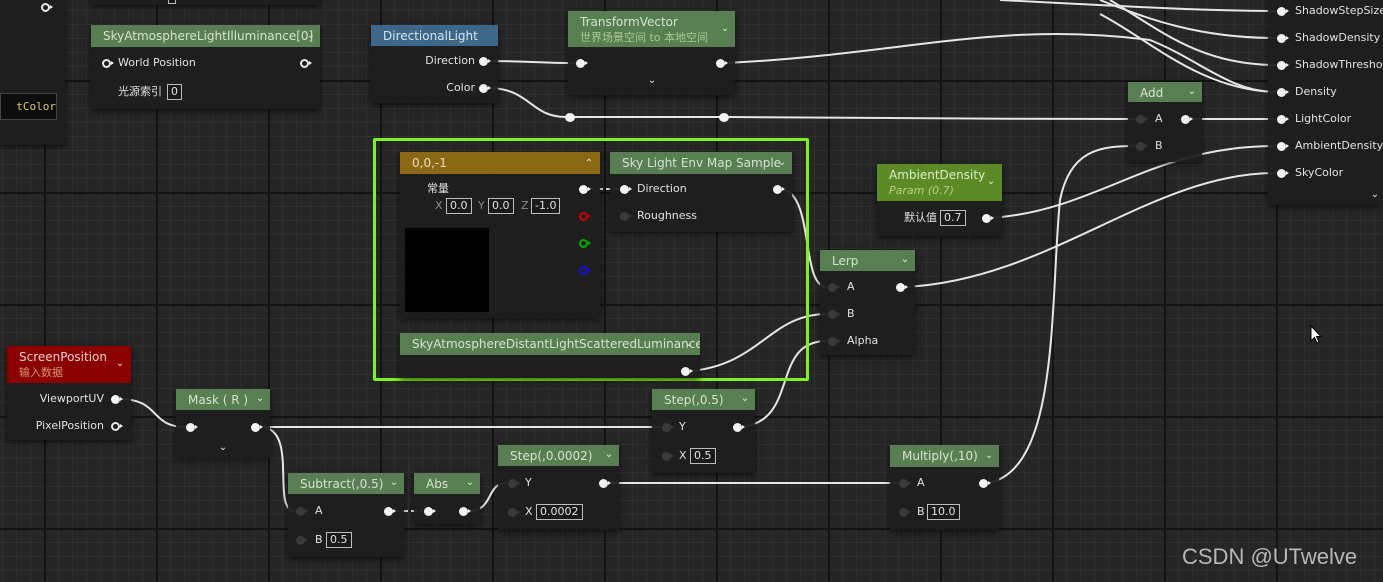  What do you see at coordinates (28, 106) in the screenshot?
I see `color-field: tColor` at bounding box center [28, 106].